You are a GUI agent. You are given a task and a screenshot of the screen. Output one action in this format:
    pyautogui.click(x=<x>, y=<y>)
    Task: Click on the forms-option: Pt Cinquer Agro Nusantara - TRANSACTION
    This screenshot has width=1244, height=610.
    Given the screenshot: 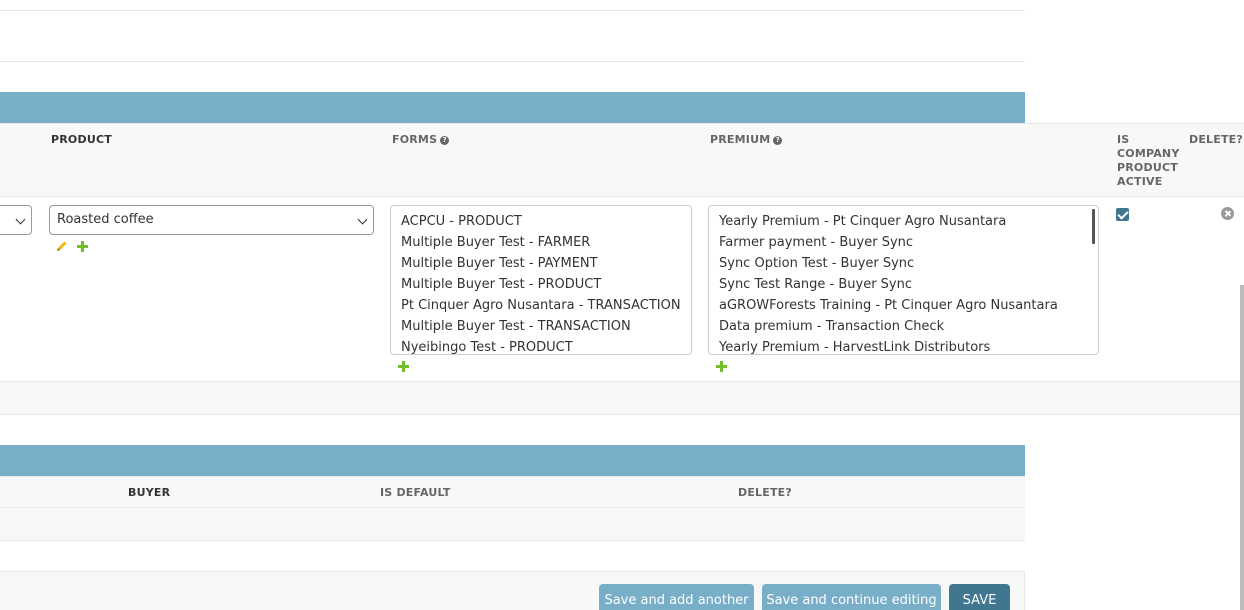 What is the action you would take?
    pyautogui.click(x=541, y=305)
    